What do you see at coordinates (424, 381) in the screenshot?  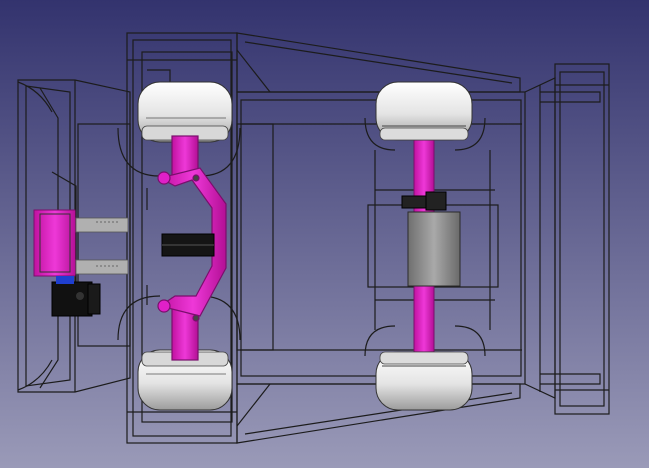 I see `rear-right-wheel` at bounding box center [424, 381].